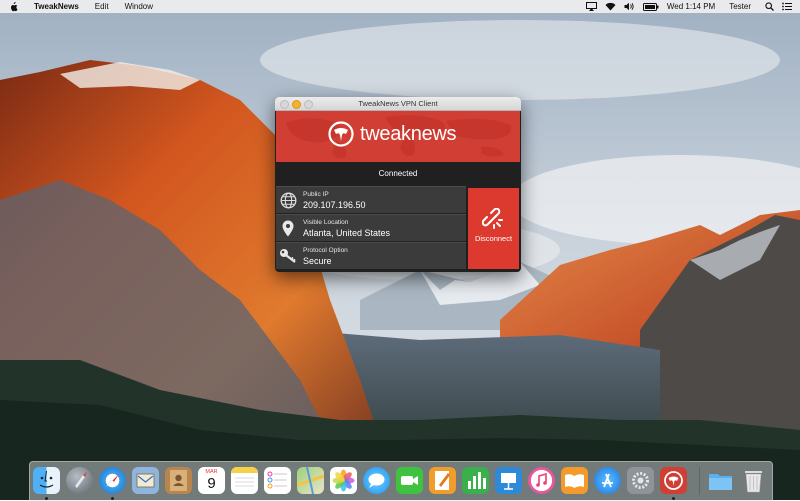  What do you see at coordinates (326, 222) in the screenshot?
I see `visible-location-label: Visible Location` at bounding box center [326, 222].